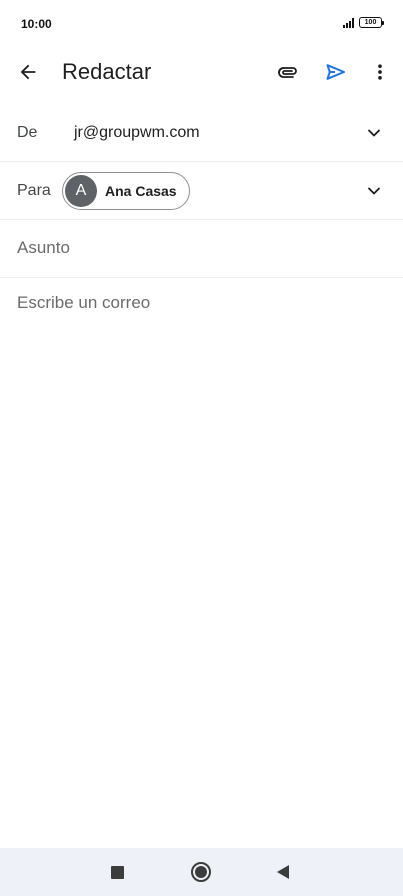  What do you see at coordinates (117, 872) in the screenshot?
I see `recents-icon` at bounding box center [117, 872].